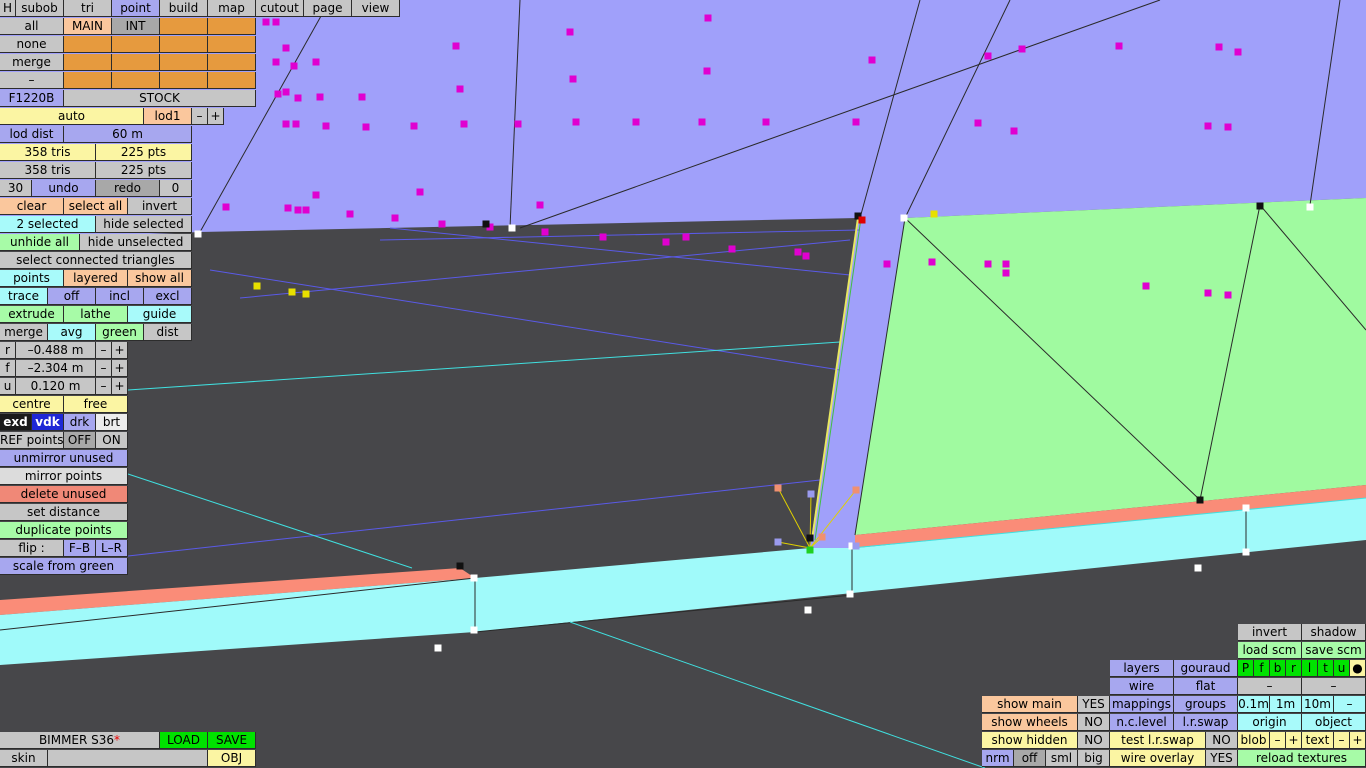 This screenshot has width=1366, height=768. What do you see at coordinates (184, 740) in the screenshot?
I see `load-button: LOAD` at bounding box center [184, 740].